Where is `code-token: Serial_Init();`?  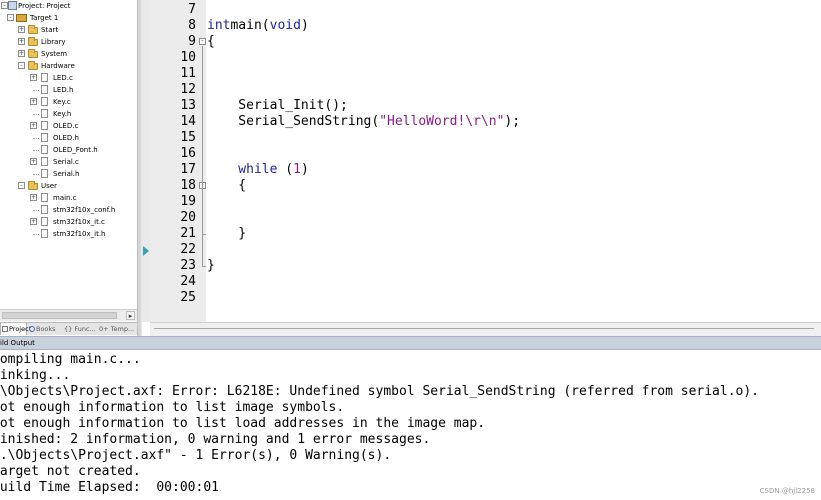 code-token: Serial_Init(); is located at coordinates (277, 105).